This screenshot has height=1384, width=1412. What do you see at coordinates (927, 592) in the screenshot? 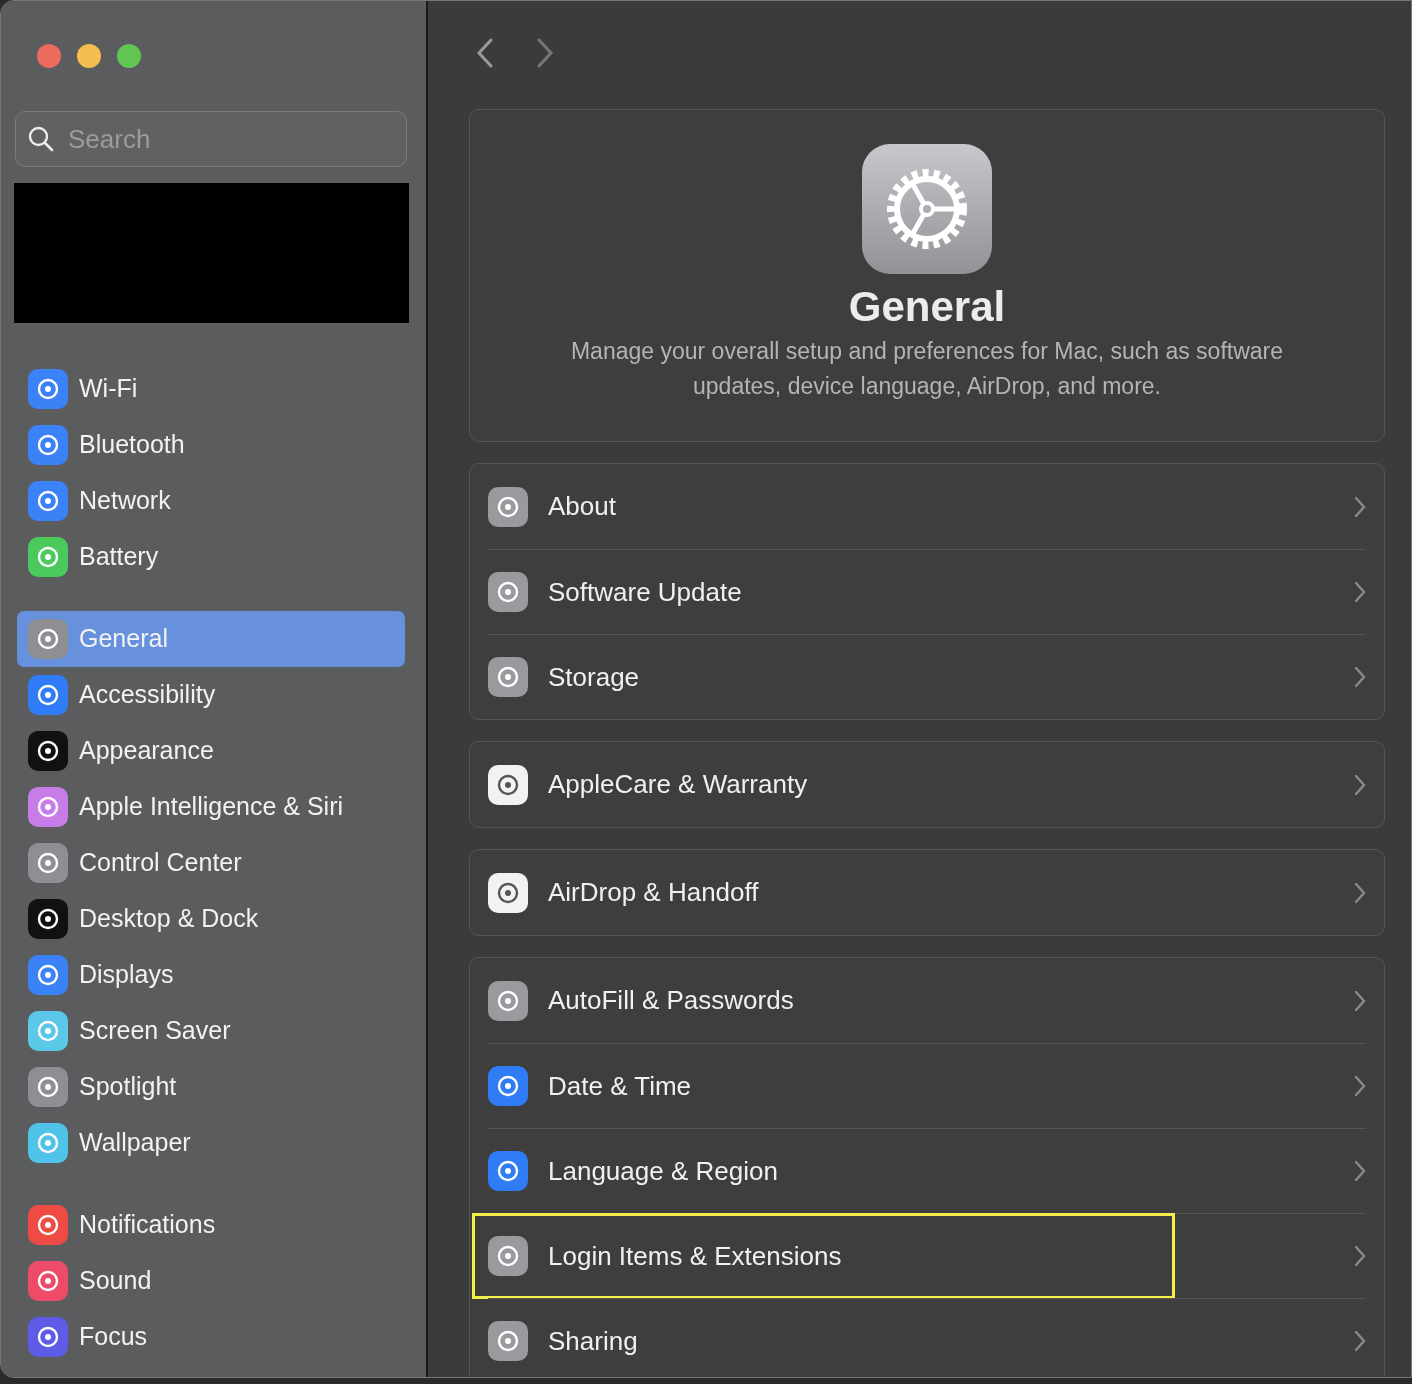
I see `settings-row: Software Update` at bounding box center [927, 592].